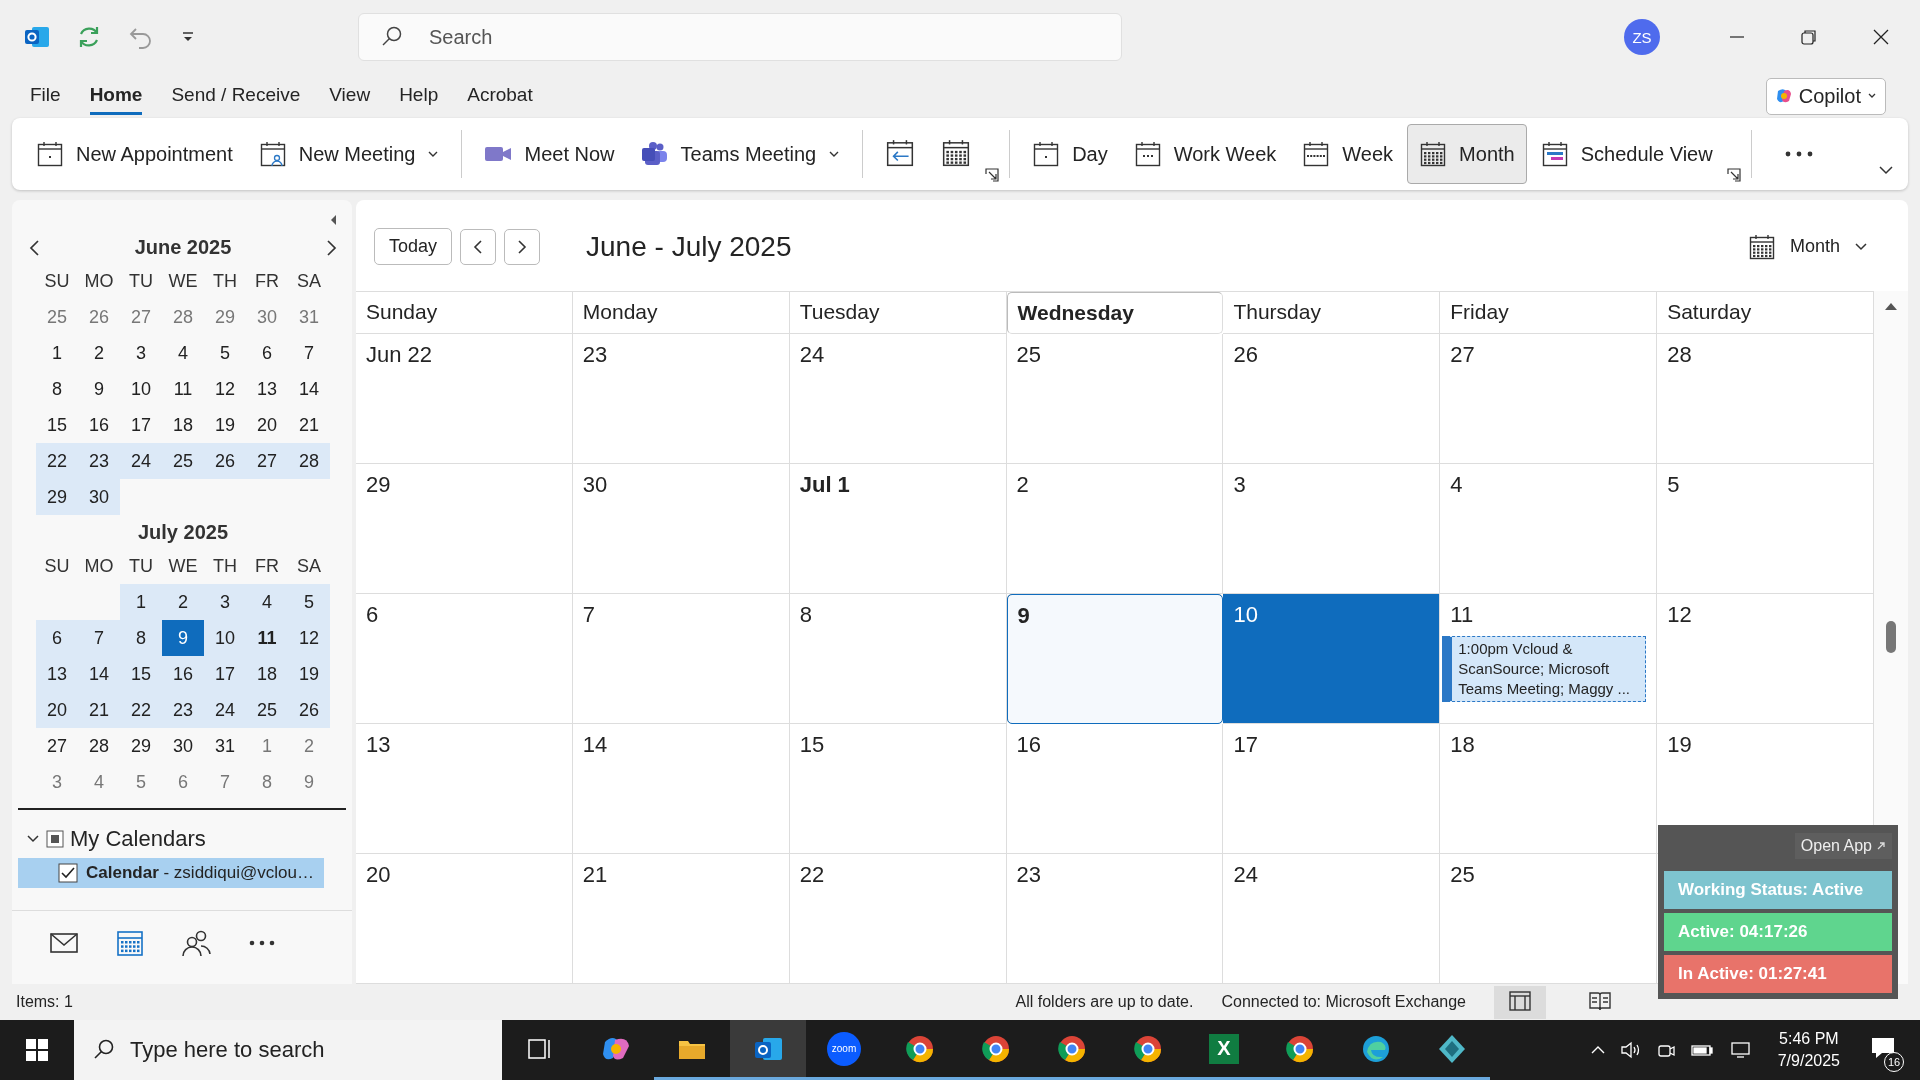 Image resolution: width=1920 pixels, height=1080 pixels. Describe the element at coordinates (478, 246) in the screenshot. I see `previous-button` at that location.